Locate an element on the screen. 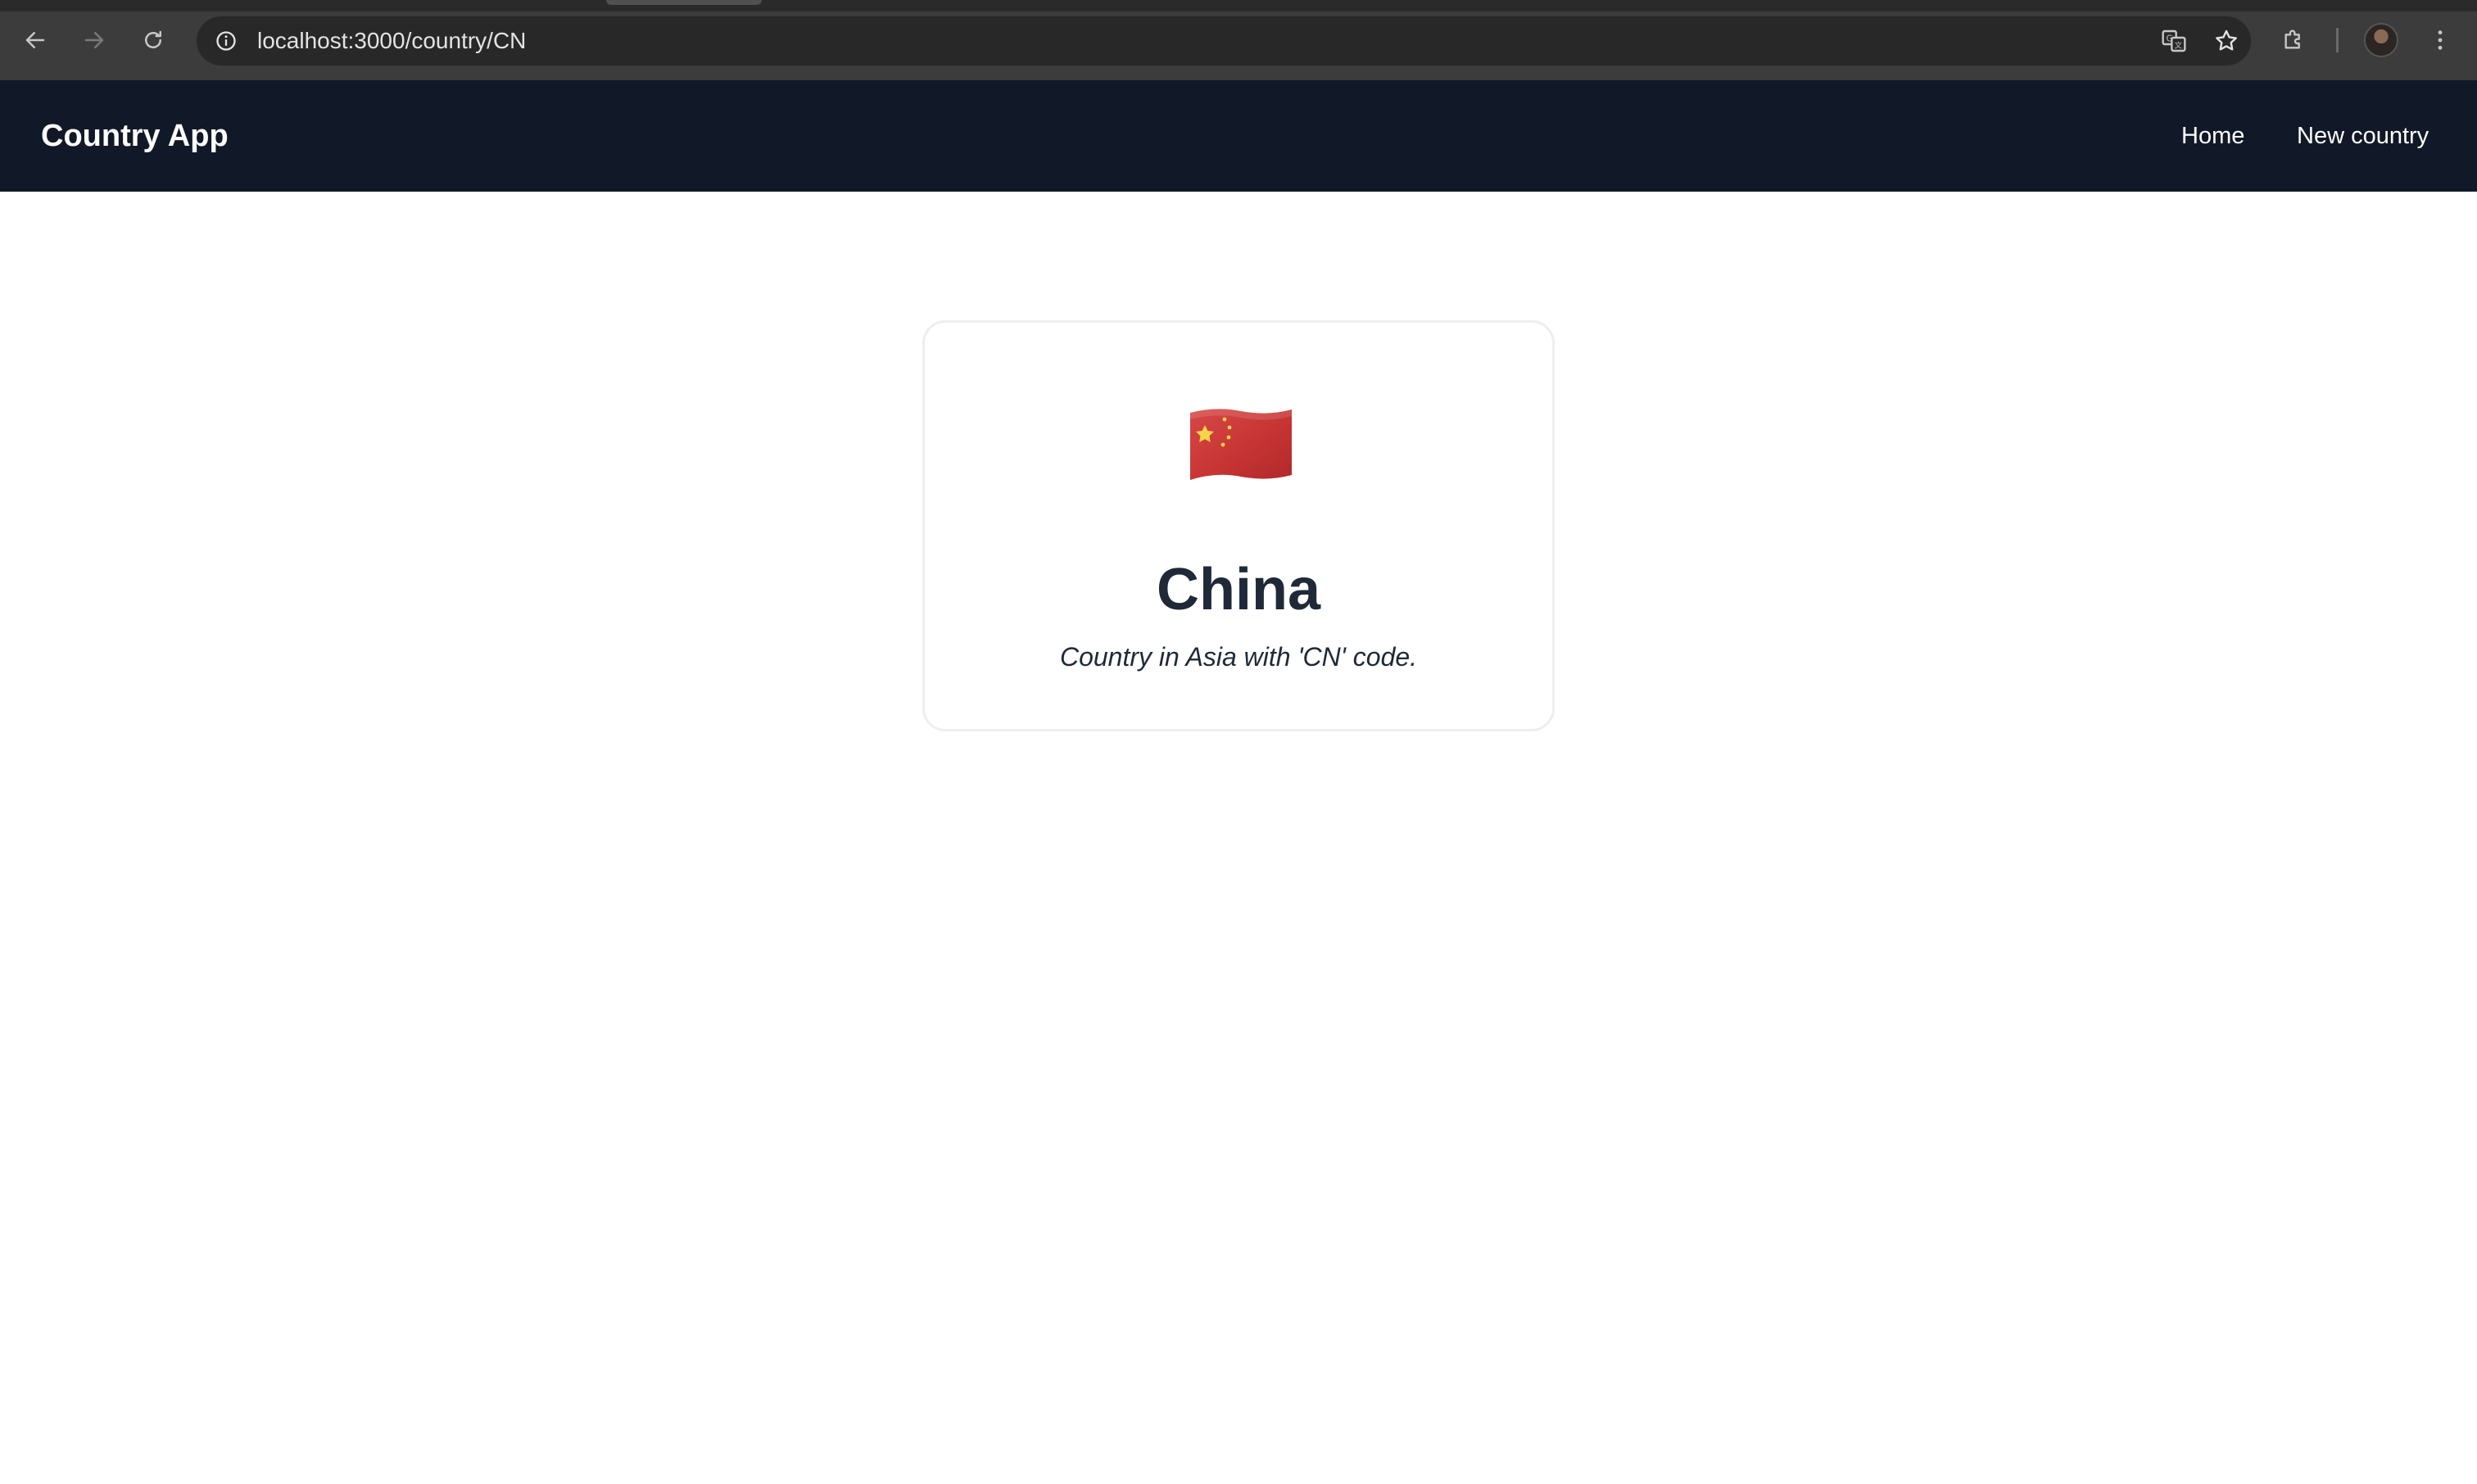 Image resolution: width=2477 pixels, height=1484 pixels. country-description: Country in Asia with 'CN' code. is located at coordinates (1238, 657).